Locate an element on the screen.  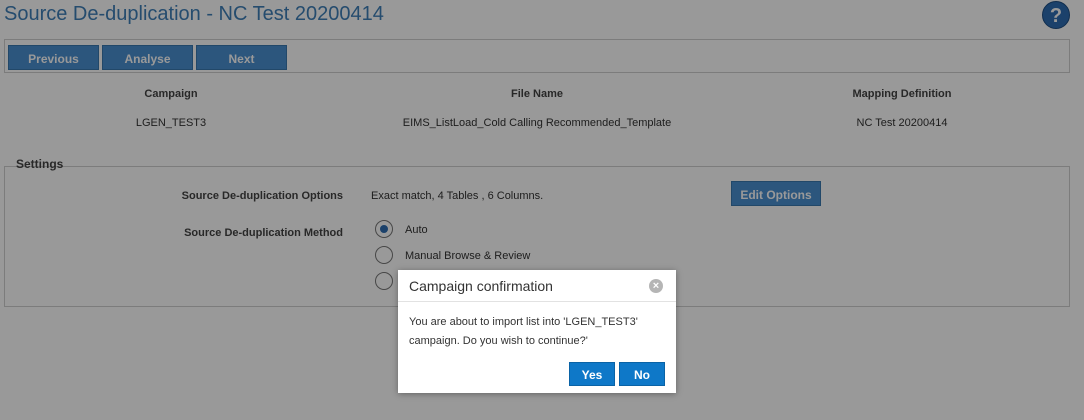
no-button: No is located at coordinates (642, 374).